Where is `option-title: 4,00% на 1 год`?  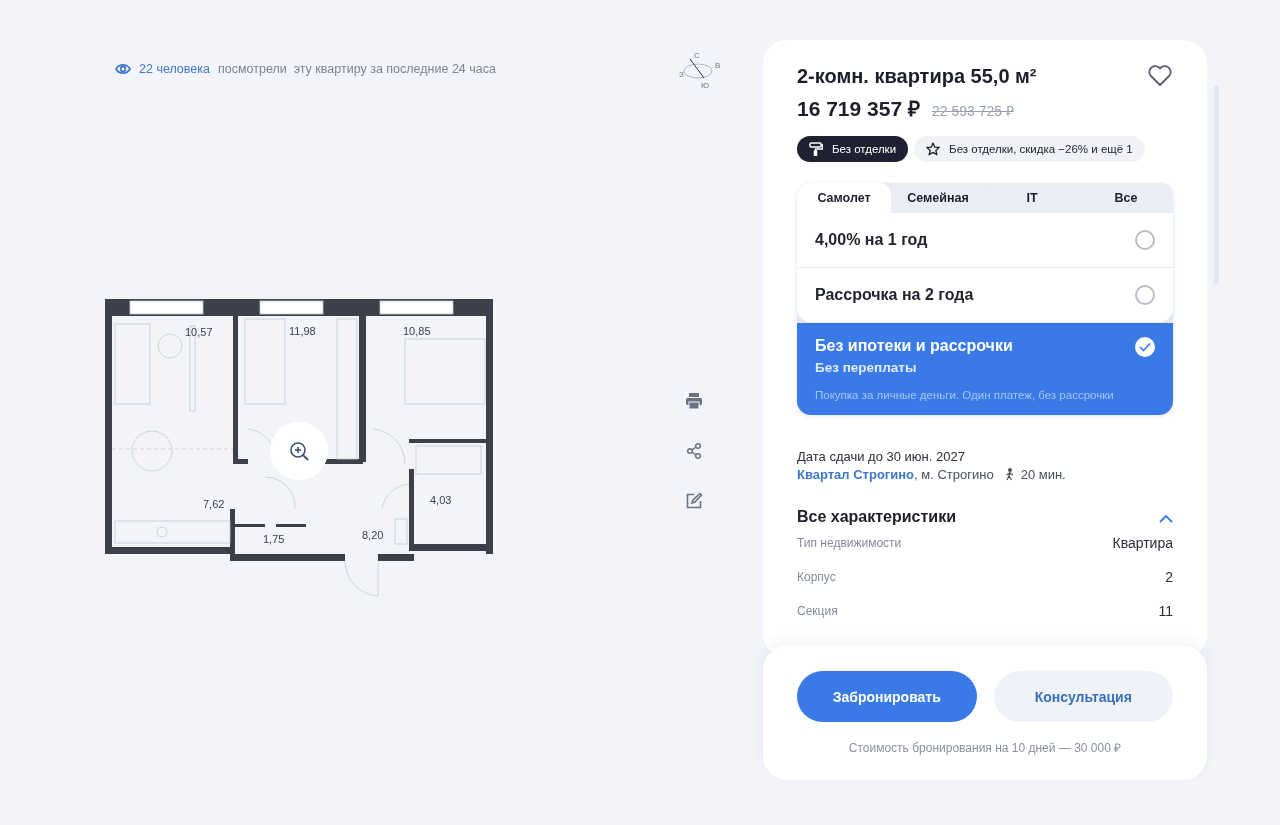
option-title: 4,00% на 1 год is located at coordinates (871, 240).